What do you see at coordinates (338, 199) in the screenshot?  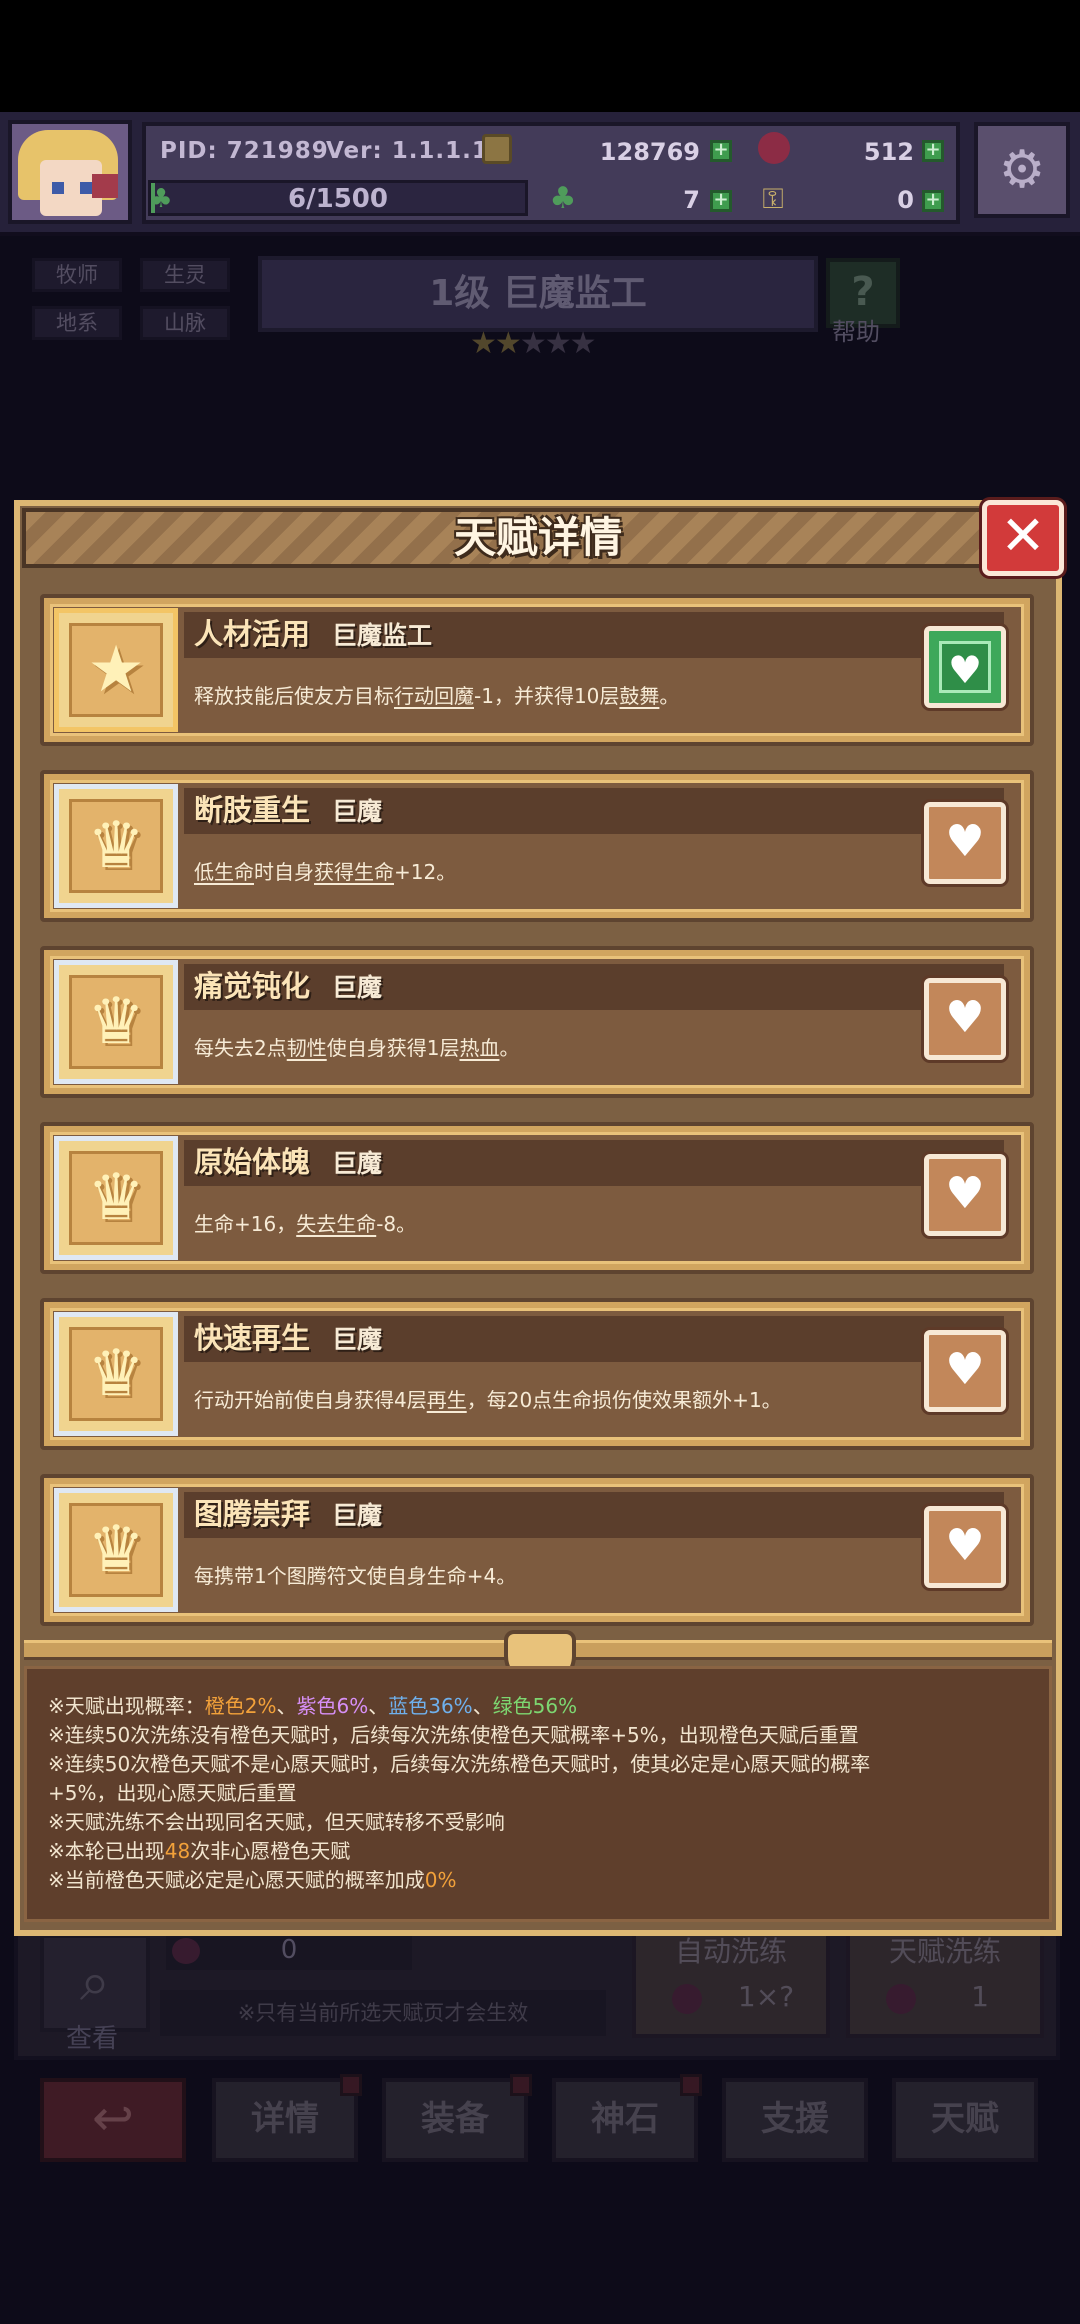 I see `energy-count: 6/1500` at bounding box center [338, 199].